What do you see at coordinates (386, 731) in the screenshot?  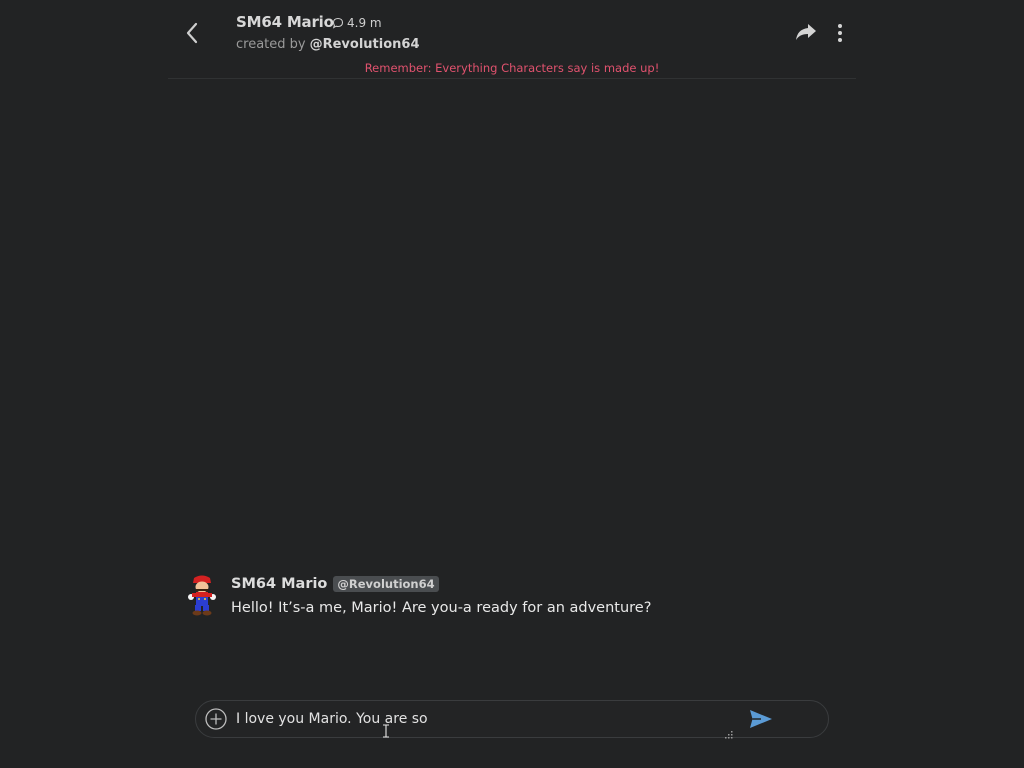 I see `text-cursor-icon` at bounding box center [386, 731].